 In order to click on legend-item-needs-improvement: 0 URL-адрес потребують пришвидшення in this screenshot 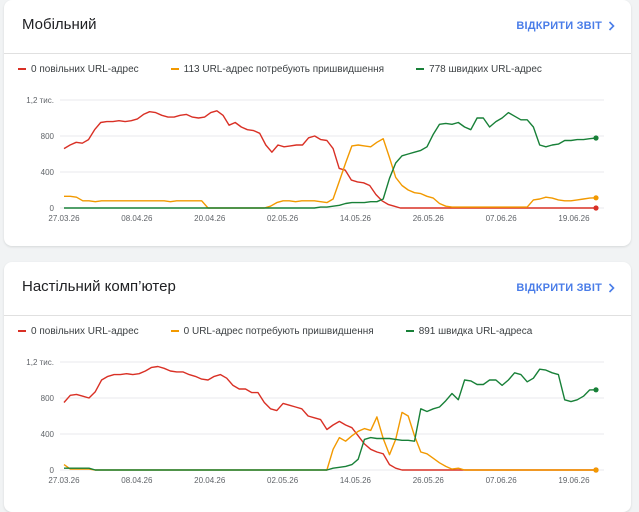, I will do `click(272, 331)`.